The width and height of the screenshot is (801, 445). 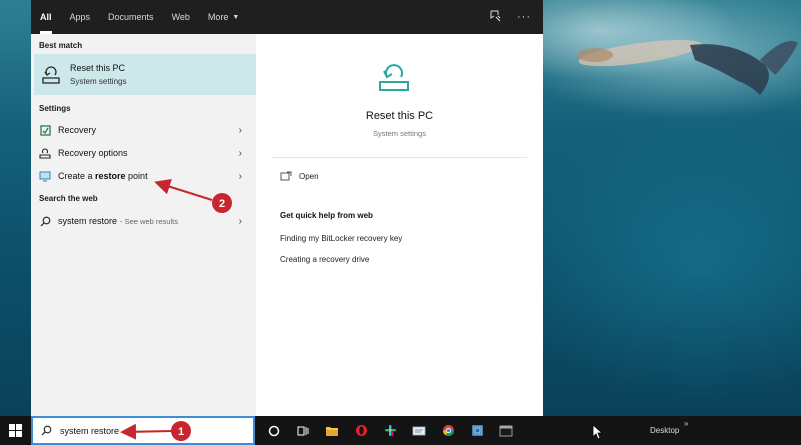 I want to click on tab-all: All, so click(x=46, y=17).